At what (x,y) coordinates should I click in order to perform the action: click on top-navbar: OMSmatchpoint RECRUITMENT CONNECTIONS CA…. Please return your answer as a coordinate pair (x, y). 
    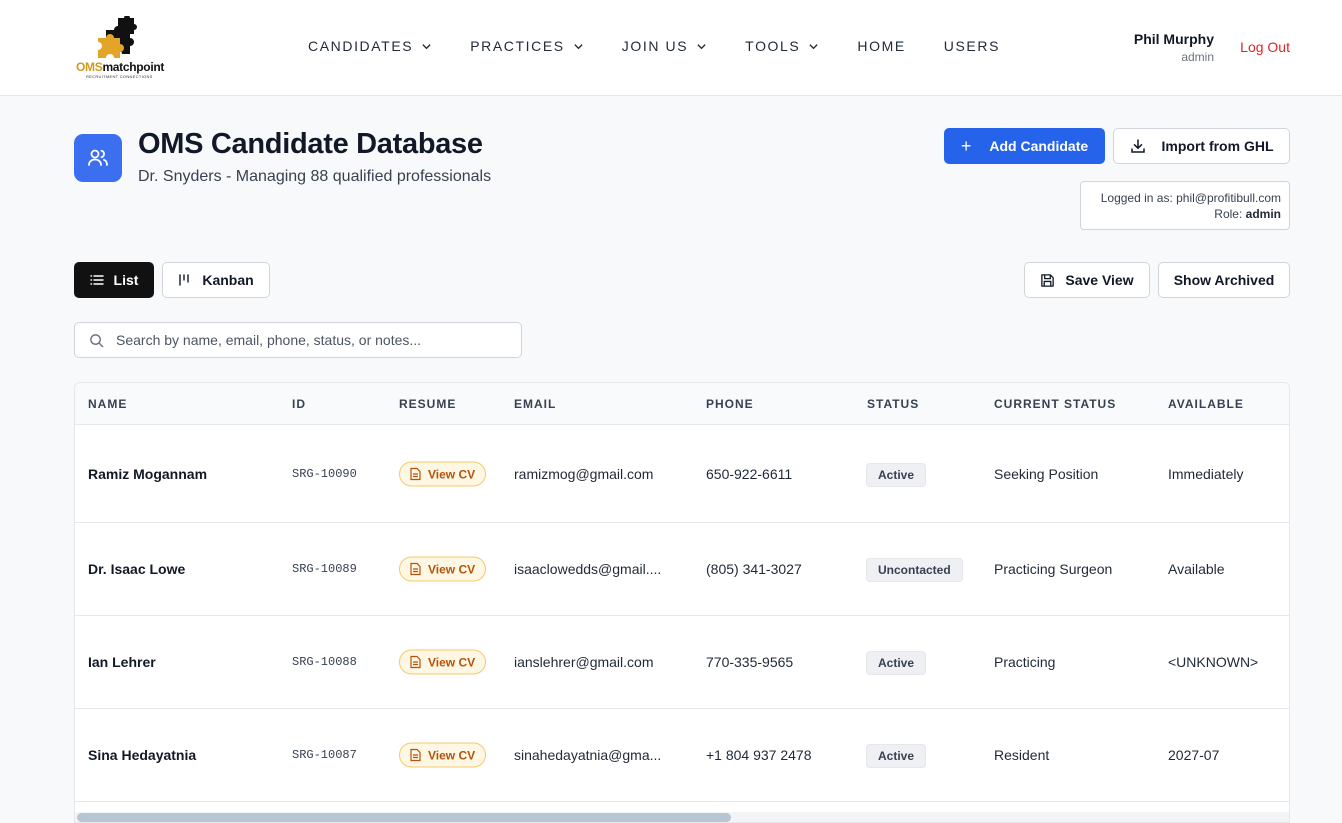
    Looking at the image, I should click on (671, 48).